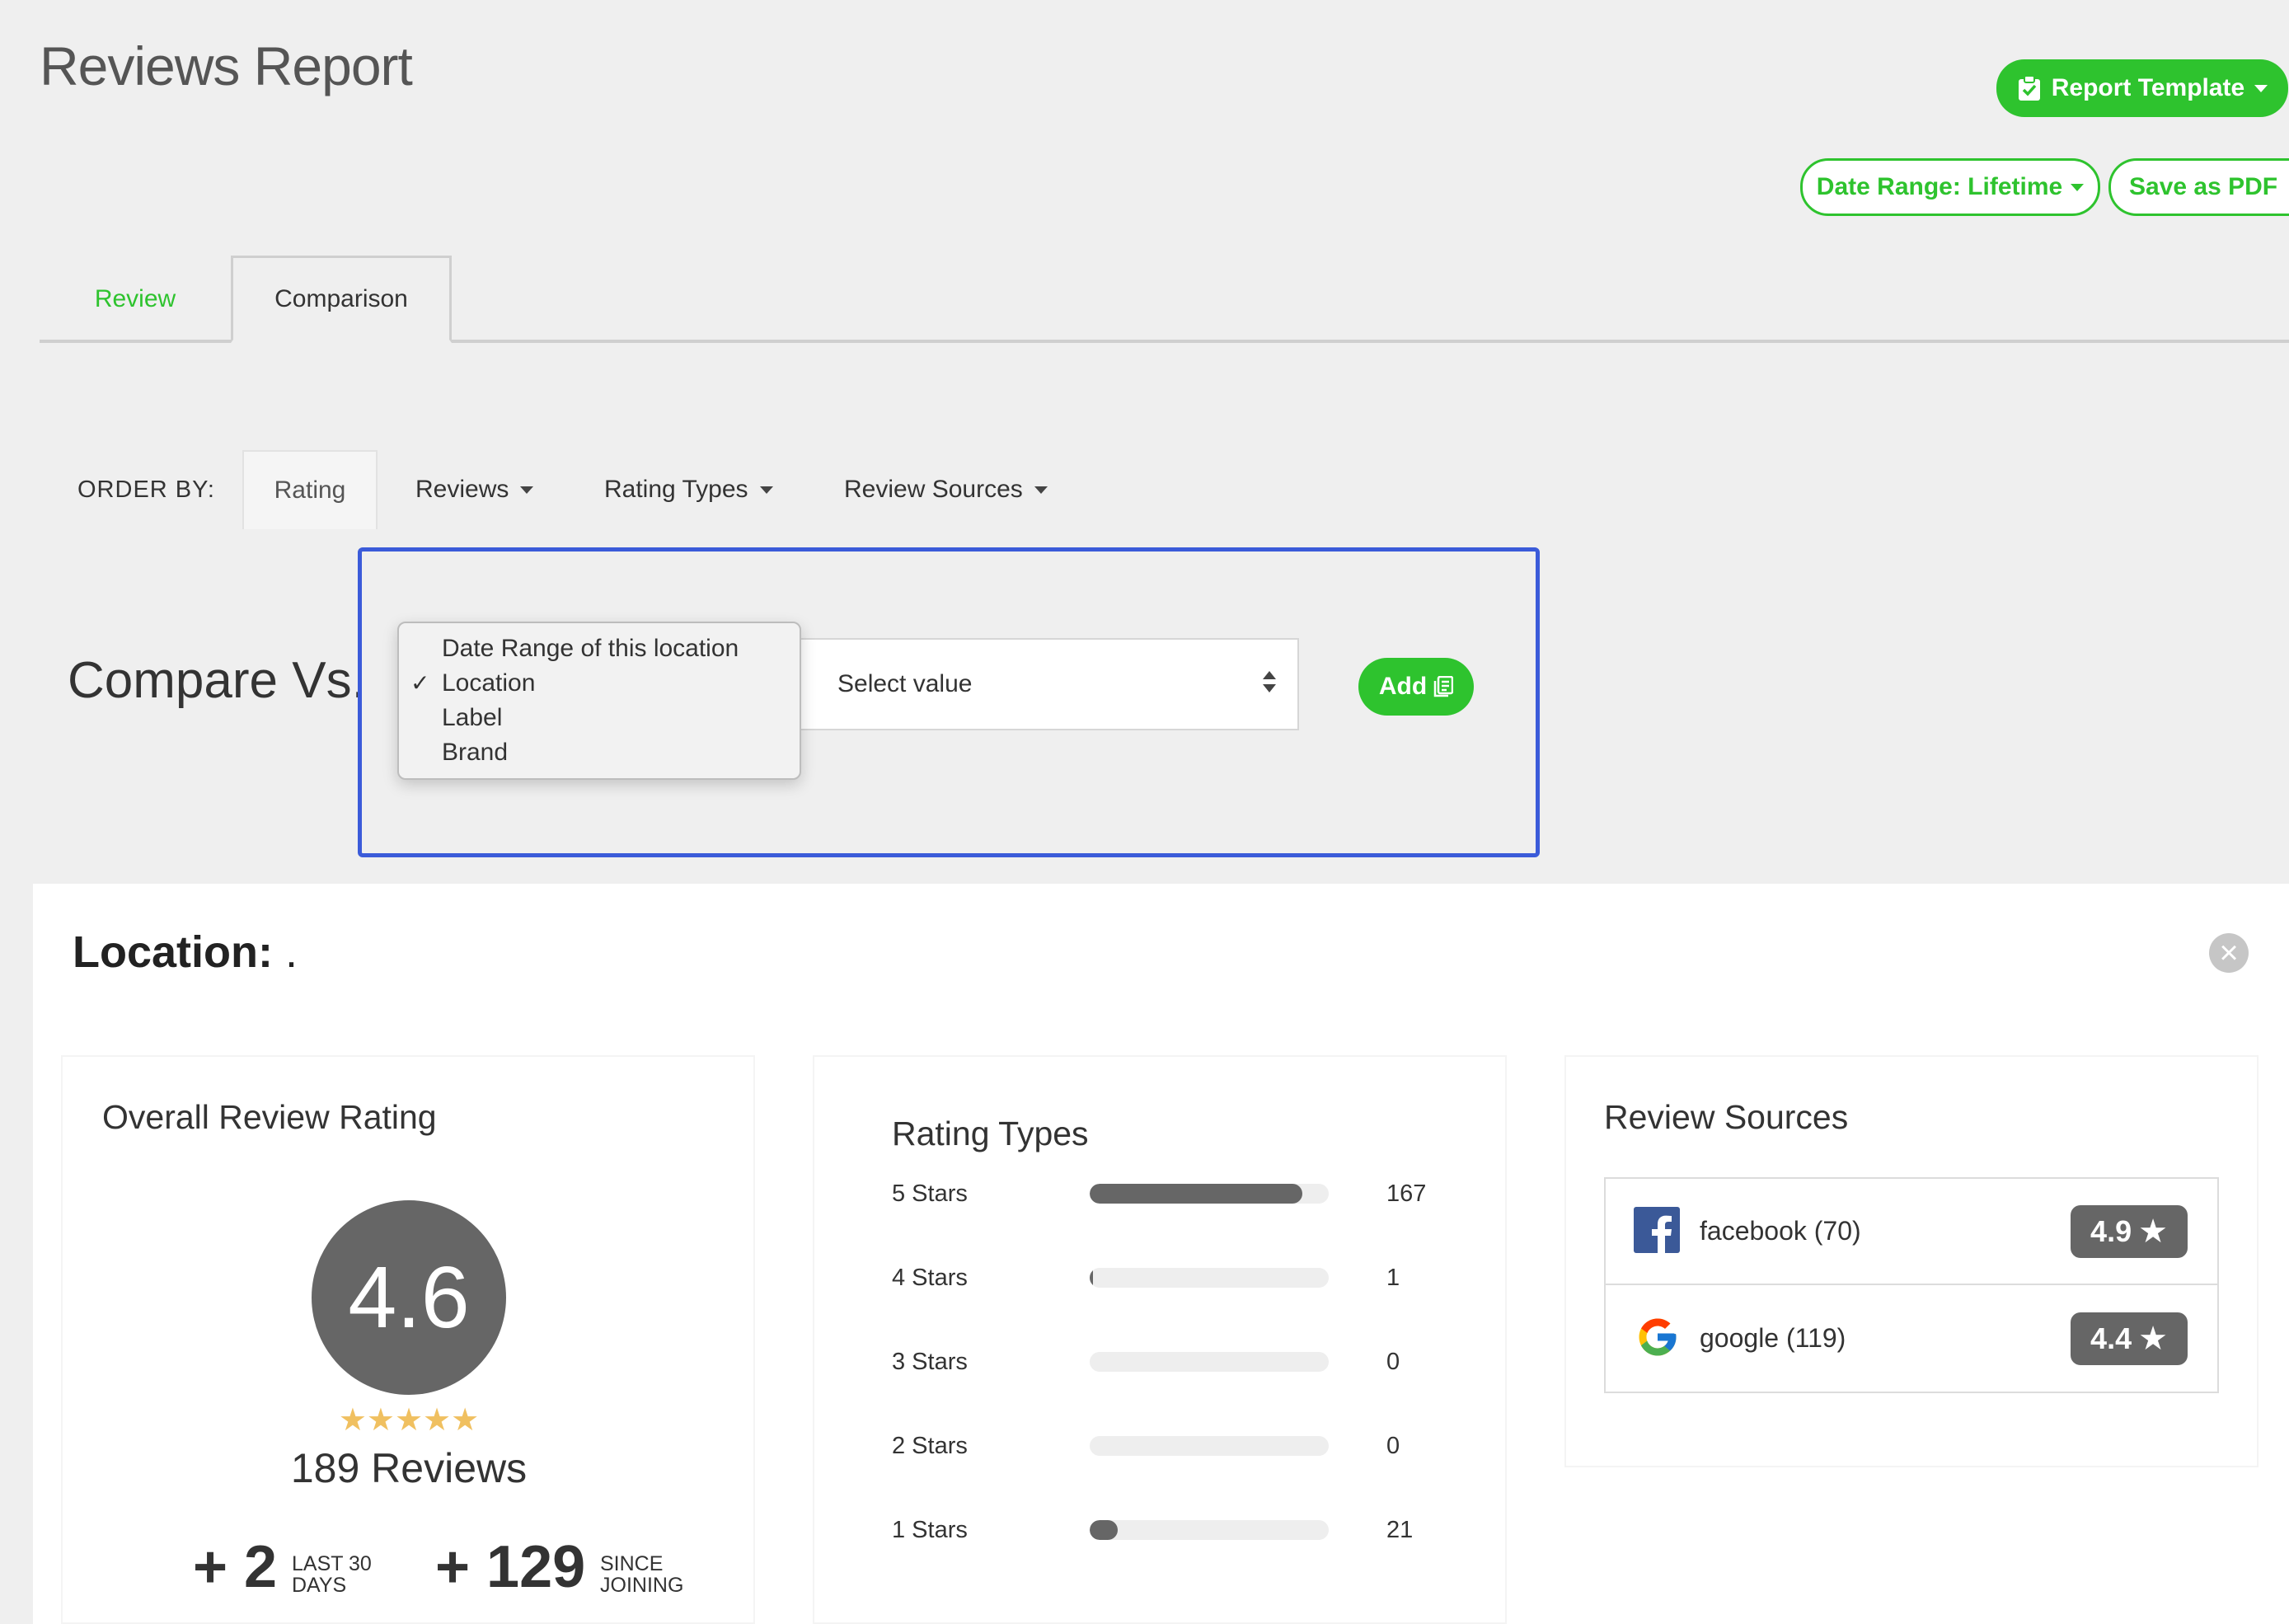  Describe the element at coordinates (1726, 1117) in the screenshot. I see `review-sources-title: Review Sources` at that location.